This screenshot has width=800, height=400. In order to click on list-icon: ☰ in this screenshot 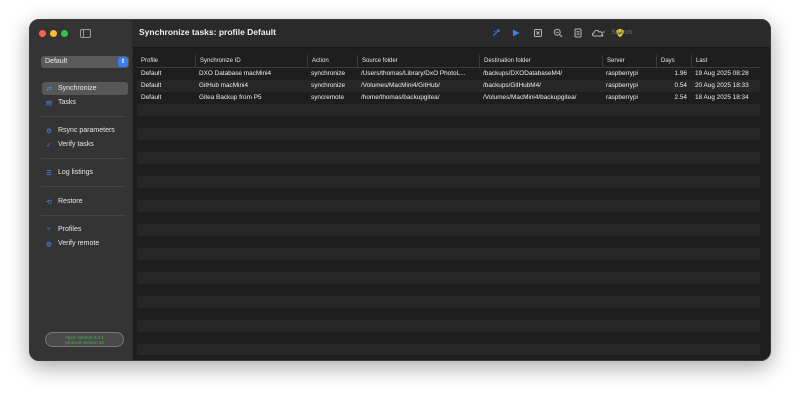, I will do `click(49, 173)`.